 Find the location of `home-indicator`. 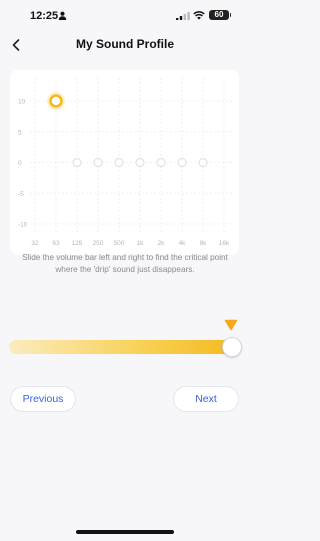

home-indicator is located at coordinates (125, 532).